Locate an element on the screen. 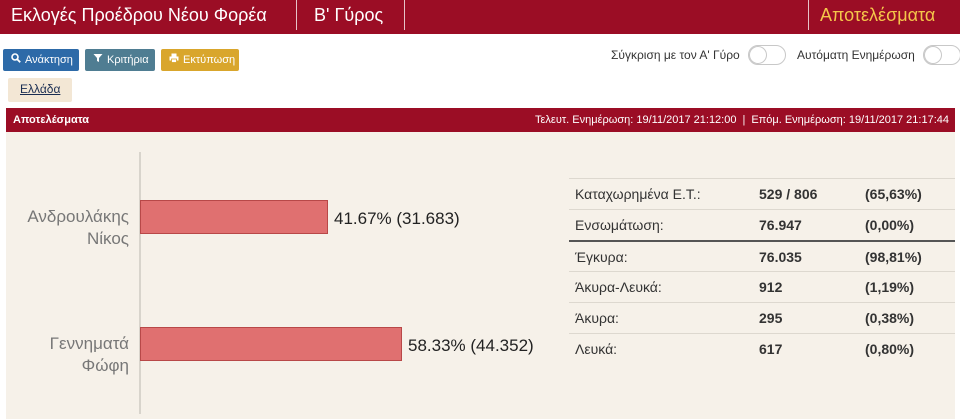 The image size is (960, 419). candidate-name-line: Γεννηματά is located at coordinates (89, 343).